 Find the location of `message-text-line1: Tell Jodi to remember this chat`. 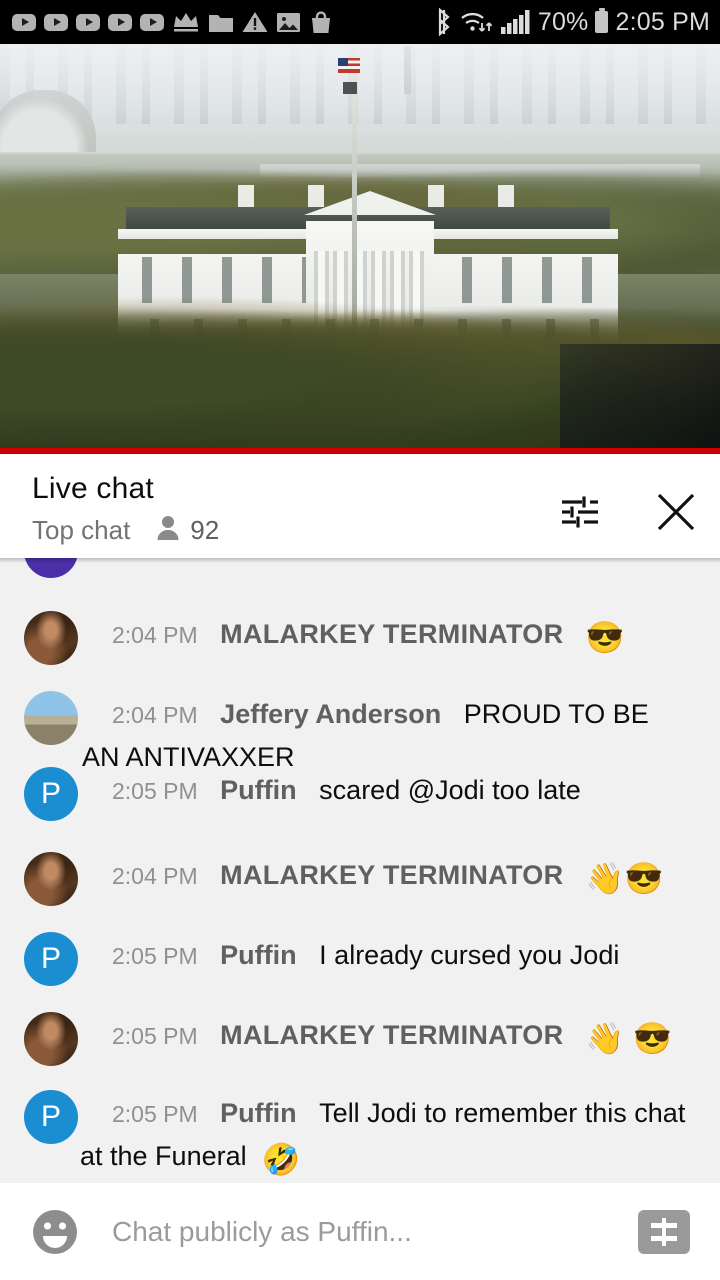

message-text-line1: Tell Jodi to remember this chat is located at coordinates (502, 1113).